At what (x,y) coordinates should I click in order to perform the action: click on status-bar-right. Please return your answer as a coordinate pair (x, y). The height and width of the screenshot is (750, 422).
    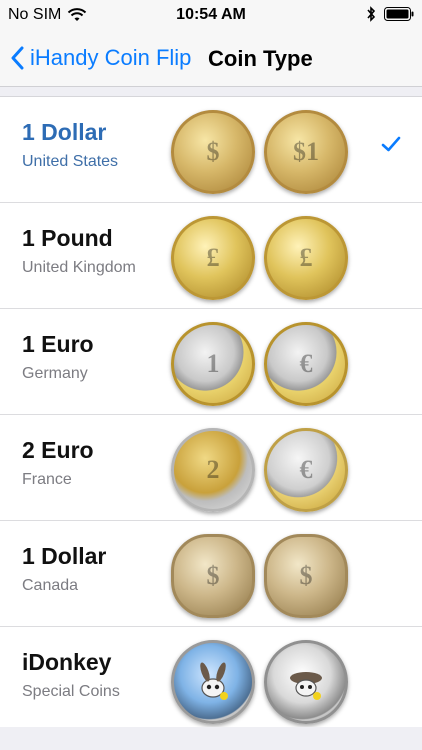
    Looking at the image, I should click on (390, 14).